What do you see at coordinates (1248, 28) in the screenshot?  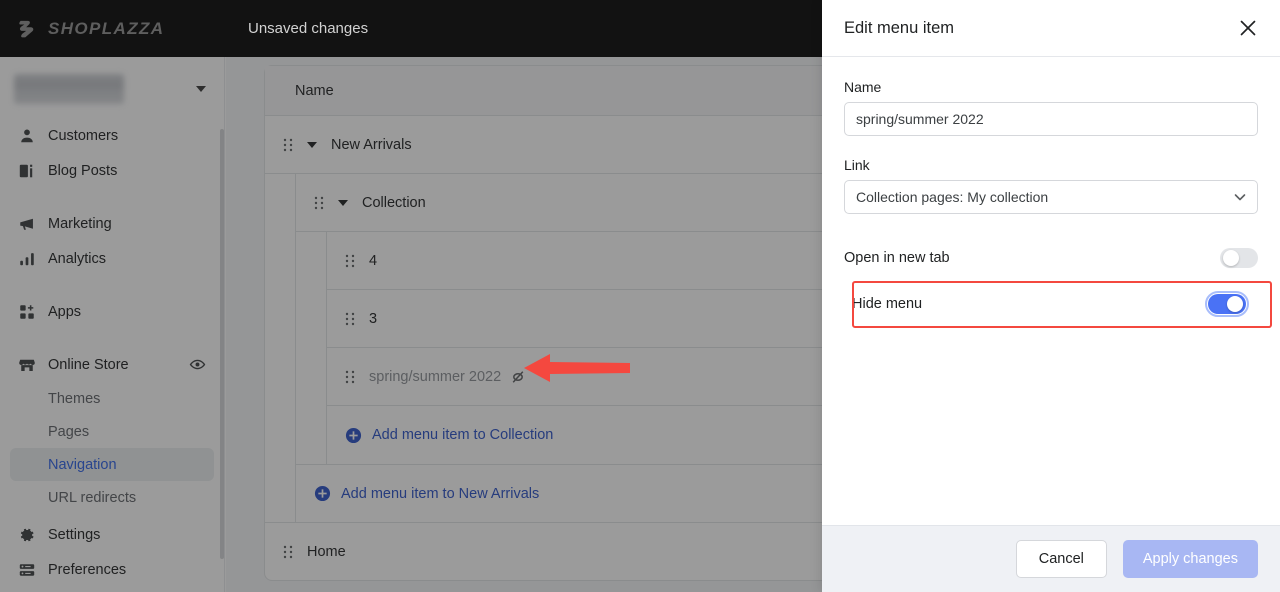 I see `close-icon` at bounding box center [1248, 28].